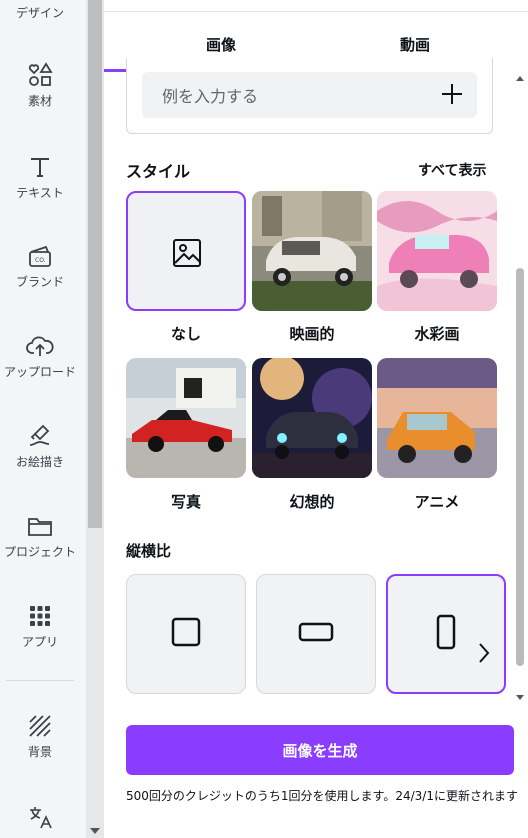 The height and width of the screenshot is (838, 528). Describe the element at coordinates (185, 334) in the screenshot. I see `style-label: なし` at that location.